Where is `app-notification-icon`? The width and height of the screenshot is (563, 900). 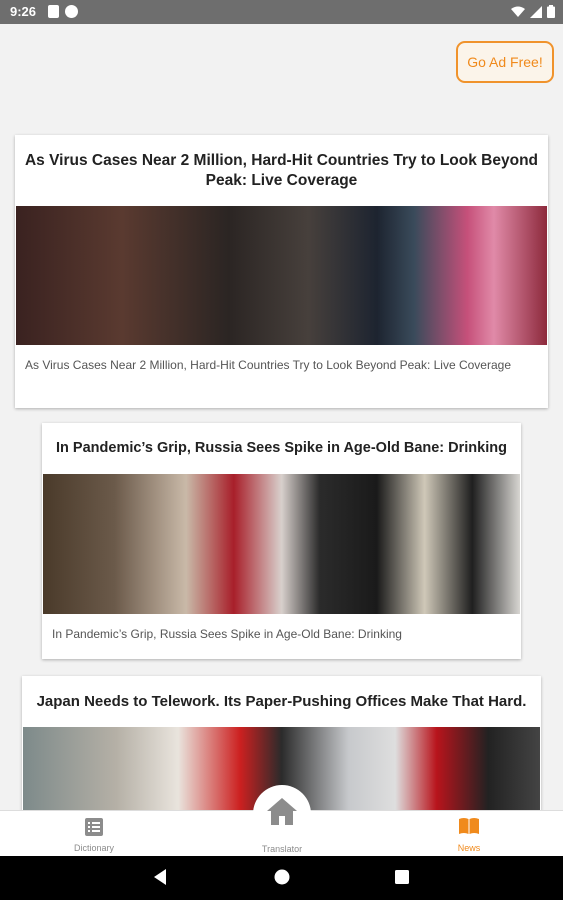
app-notification-icon is located at coordinates (71, 11).